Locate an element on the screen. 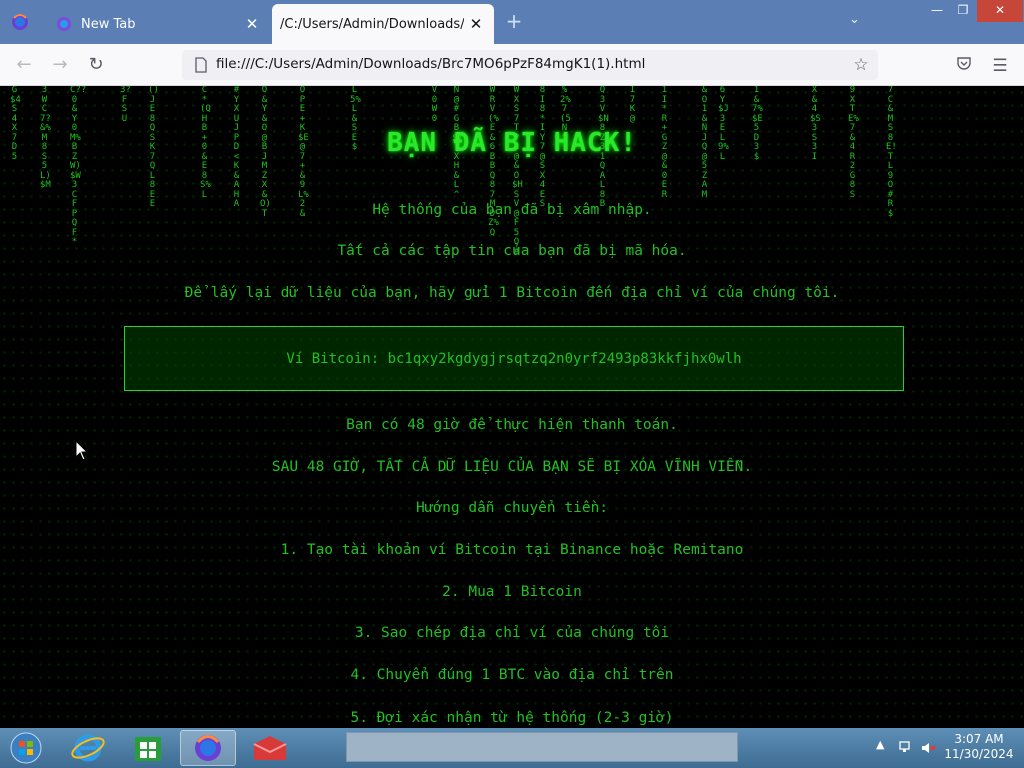  network-icon is located at coordinates (906, 748).